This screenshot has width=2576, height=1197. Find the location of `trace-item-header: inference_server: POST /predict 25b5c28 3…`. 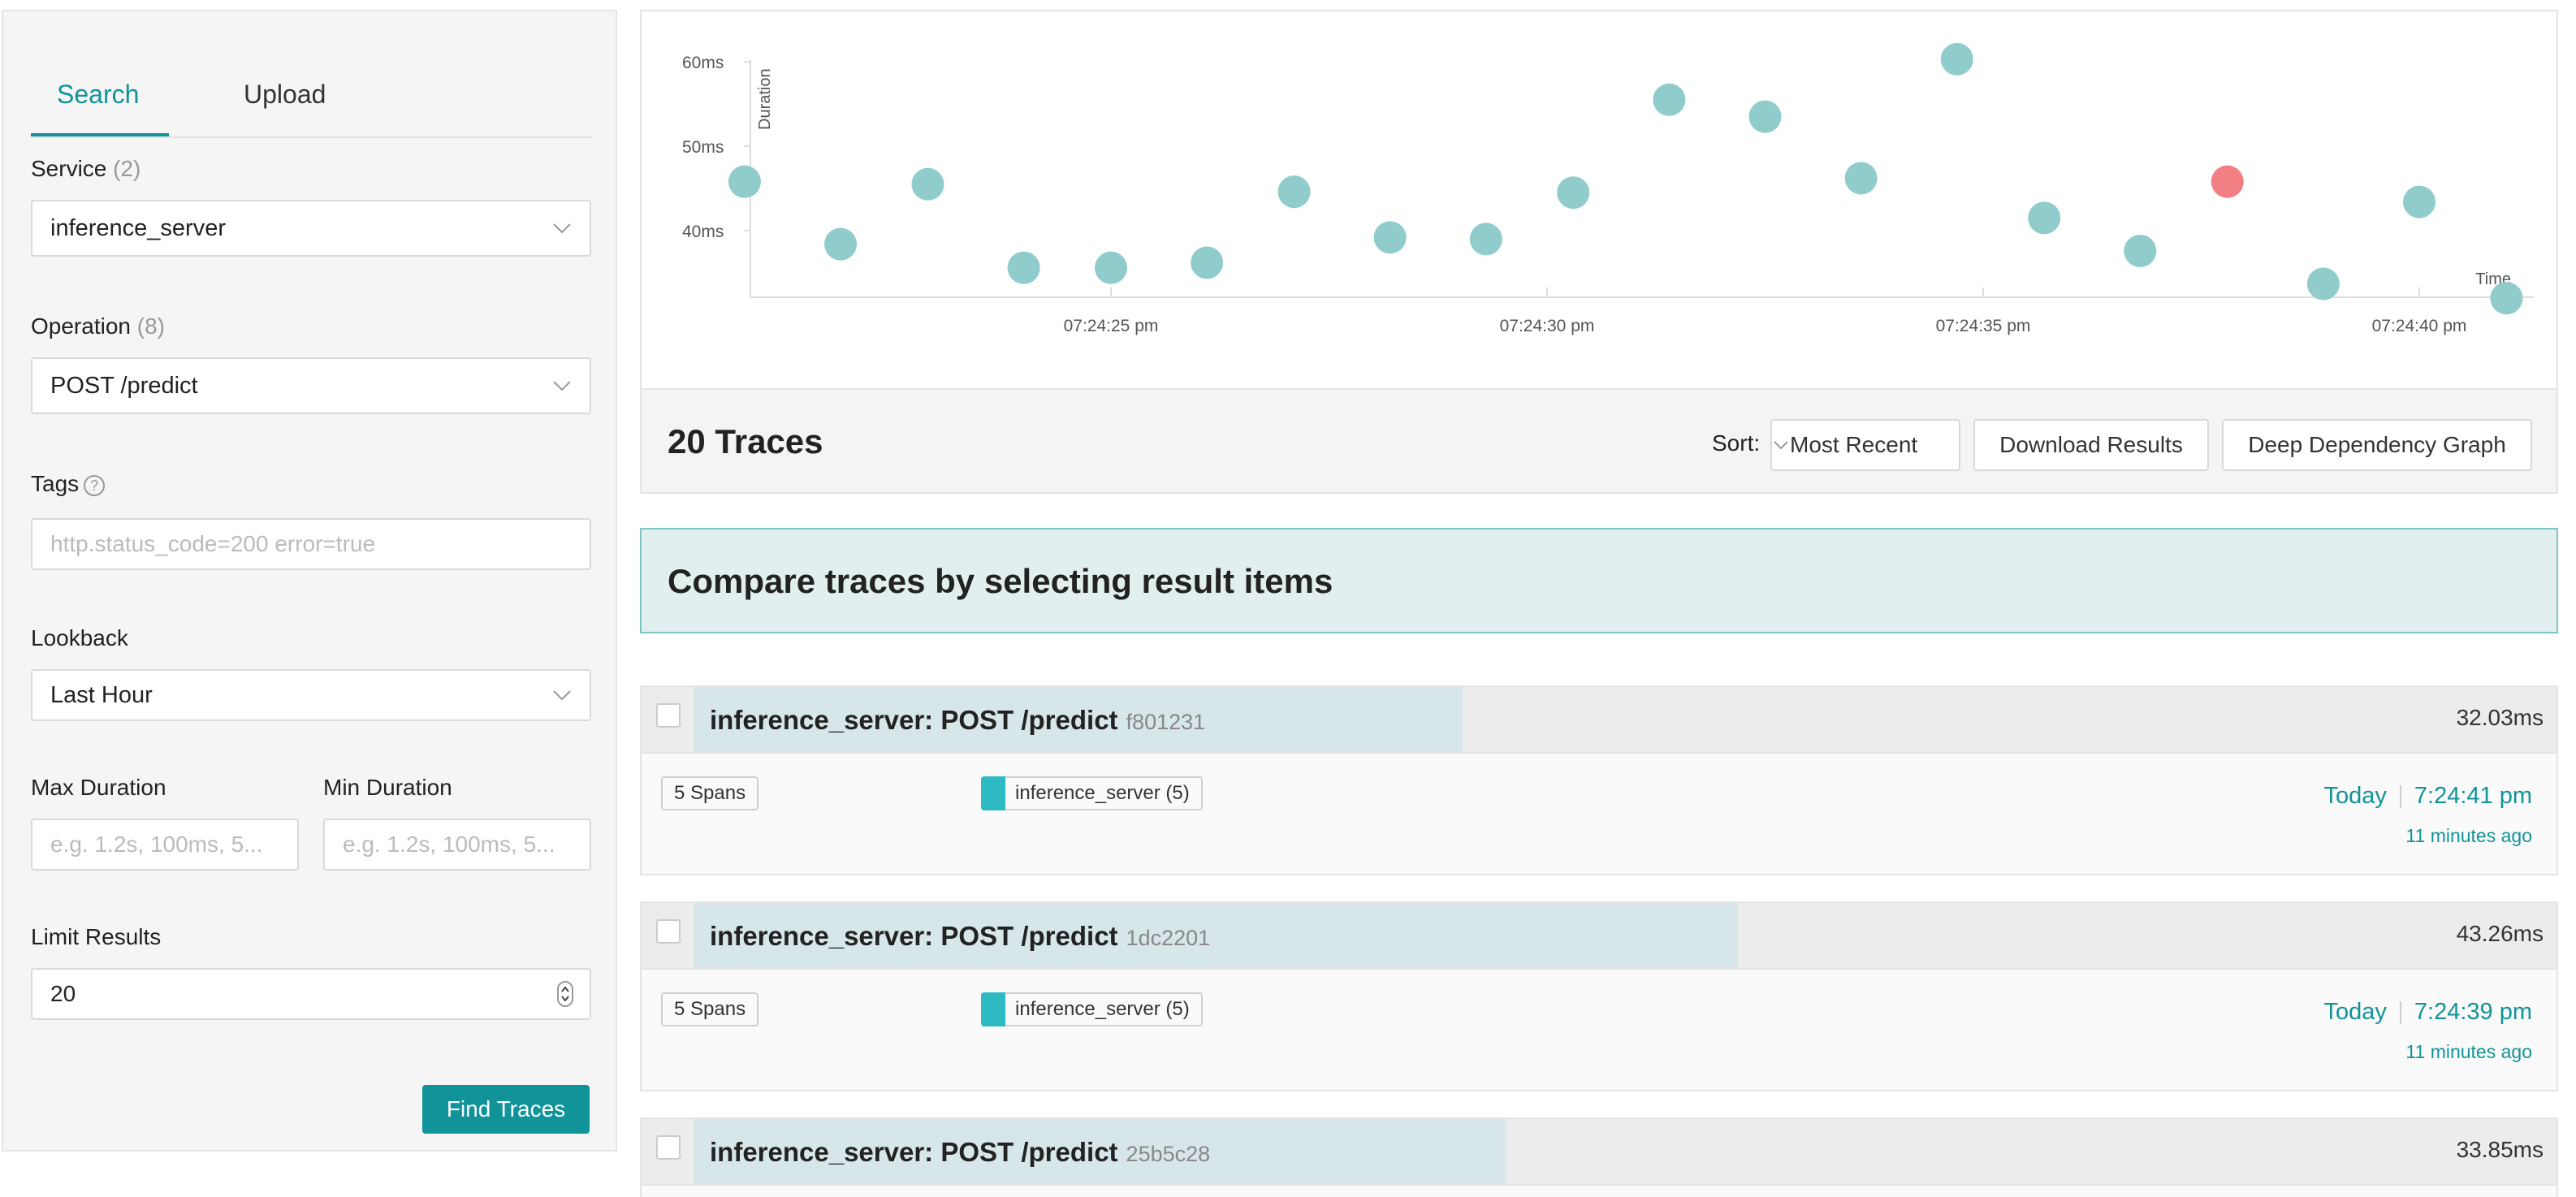

trace-item-header: inference_server: POST /predict 25b5c28 3… is located at coordinates (1600, 1152).